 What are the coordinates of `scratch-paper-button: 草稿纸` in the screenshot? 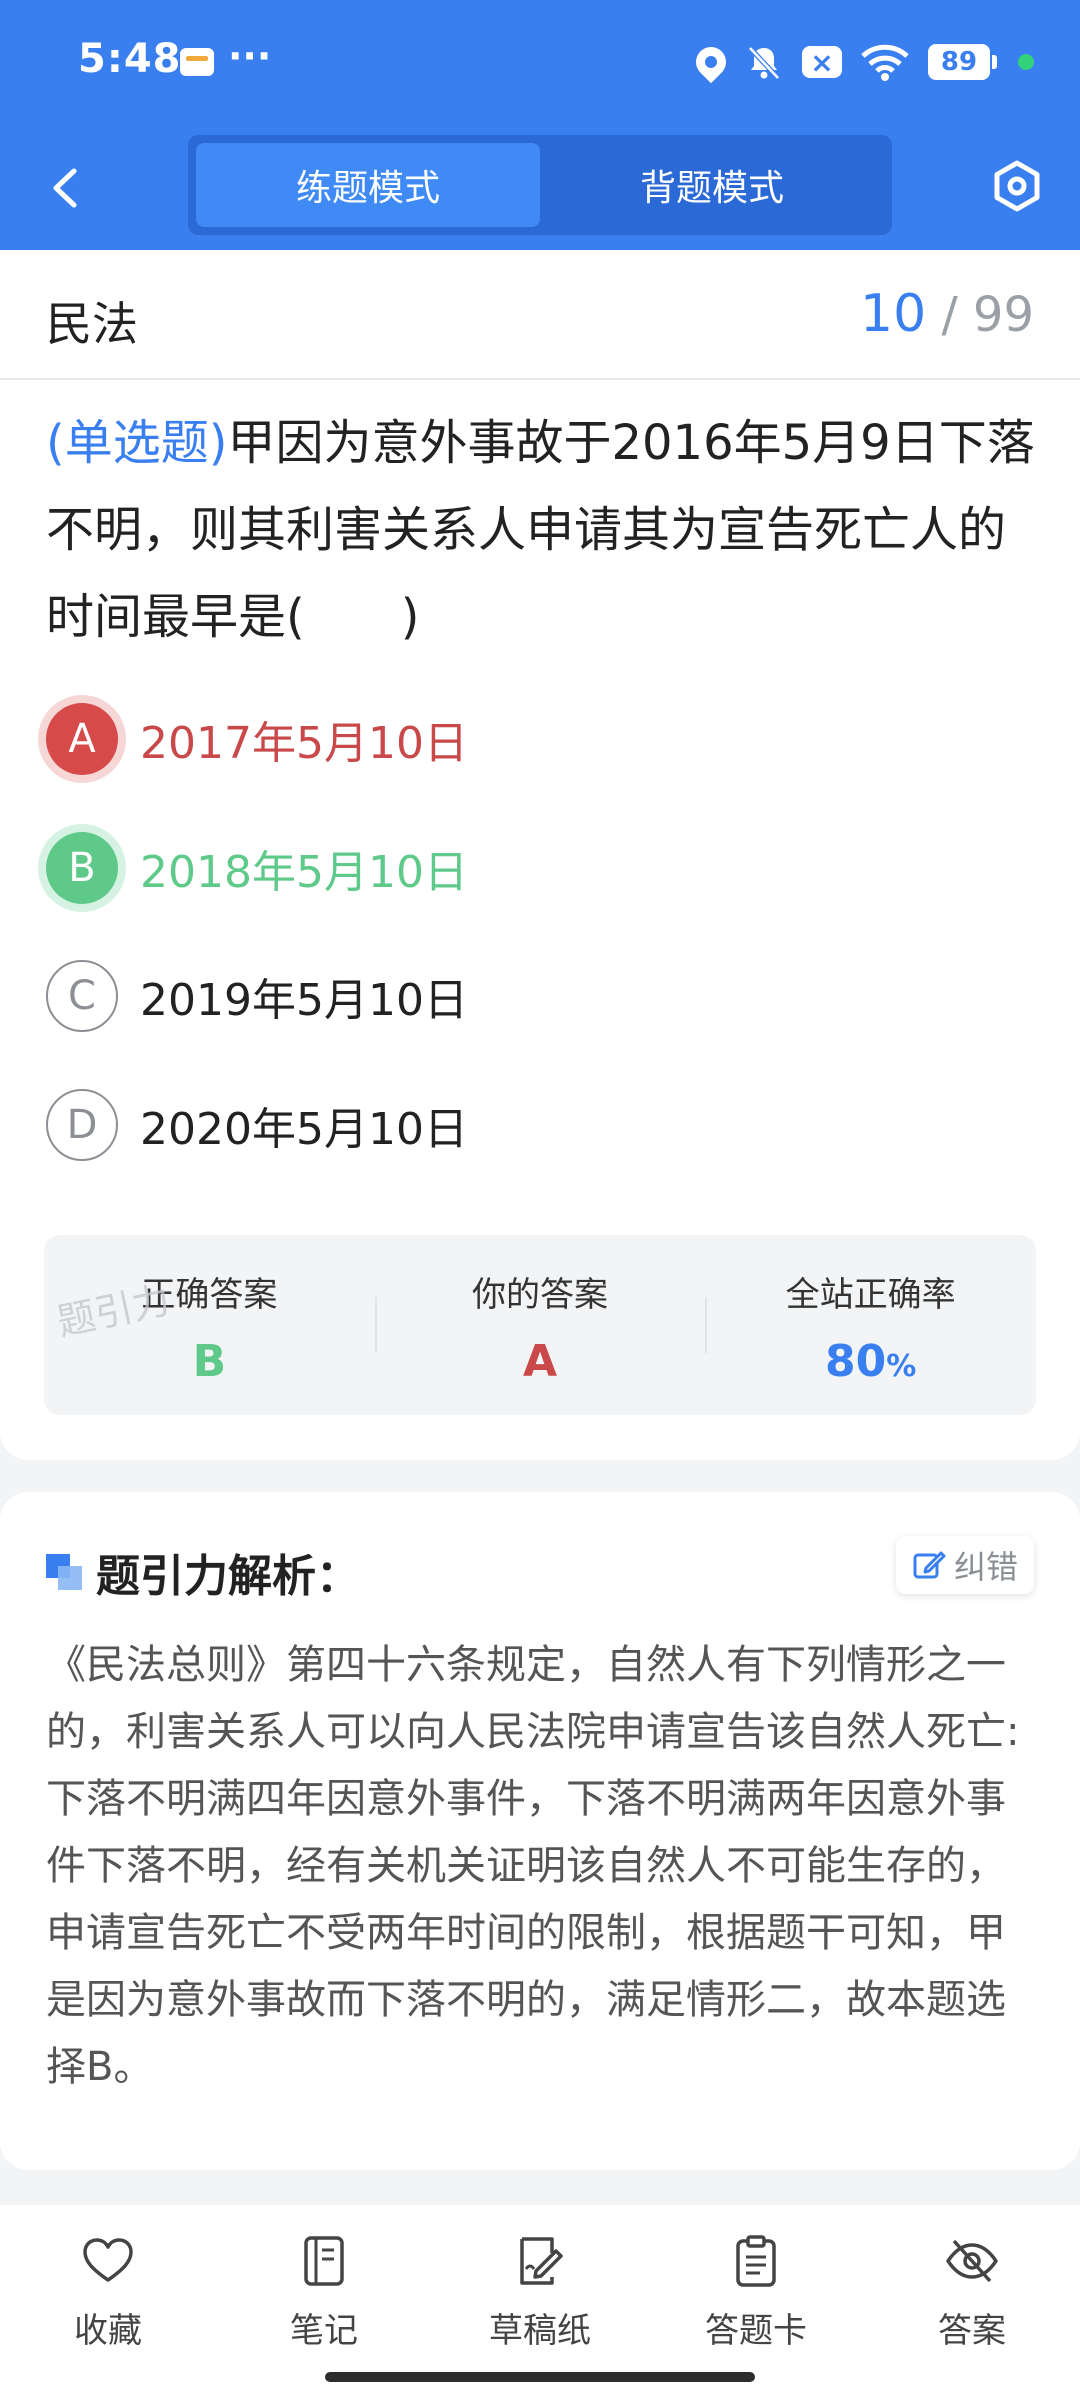 It's located at (540, 2302).